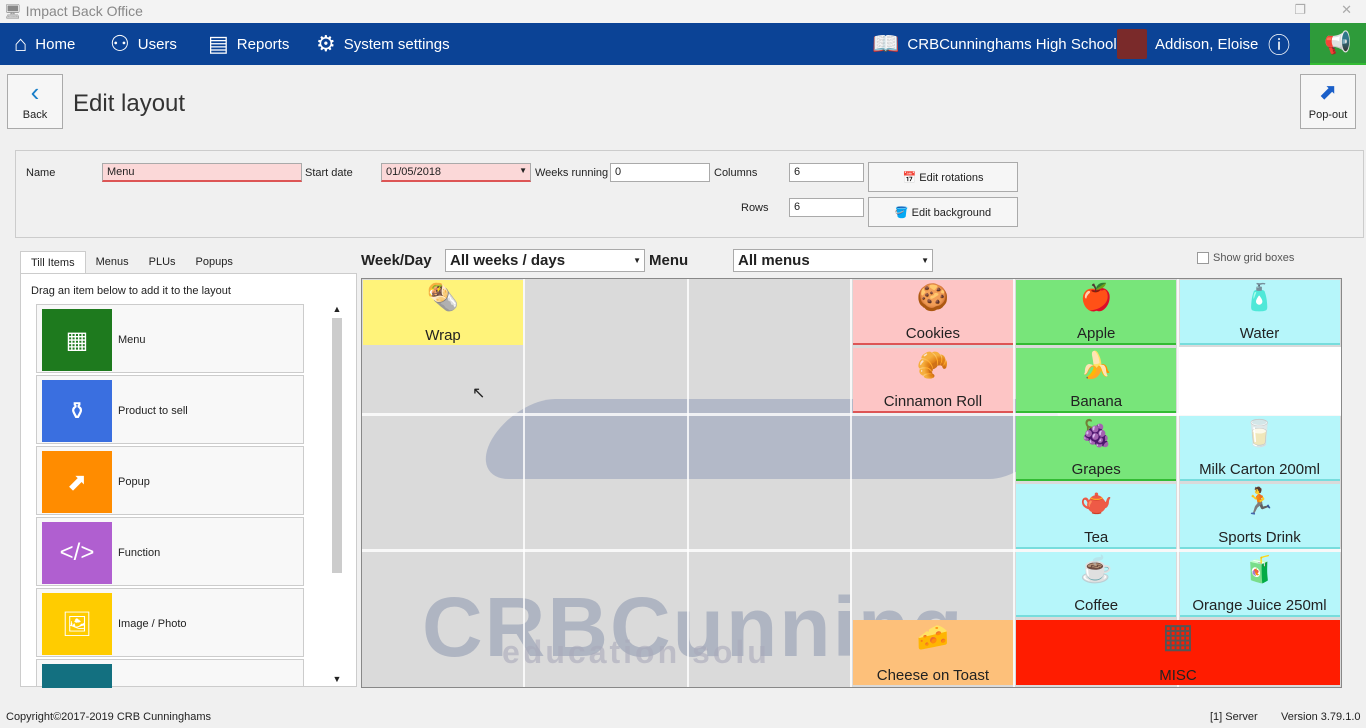 Image resolution: width=1366 pixels, height=728 pixels. Describe the element at coordinates (77, 411) in the screenshot. I see `product-icon: ⚱` at that location.